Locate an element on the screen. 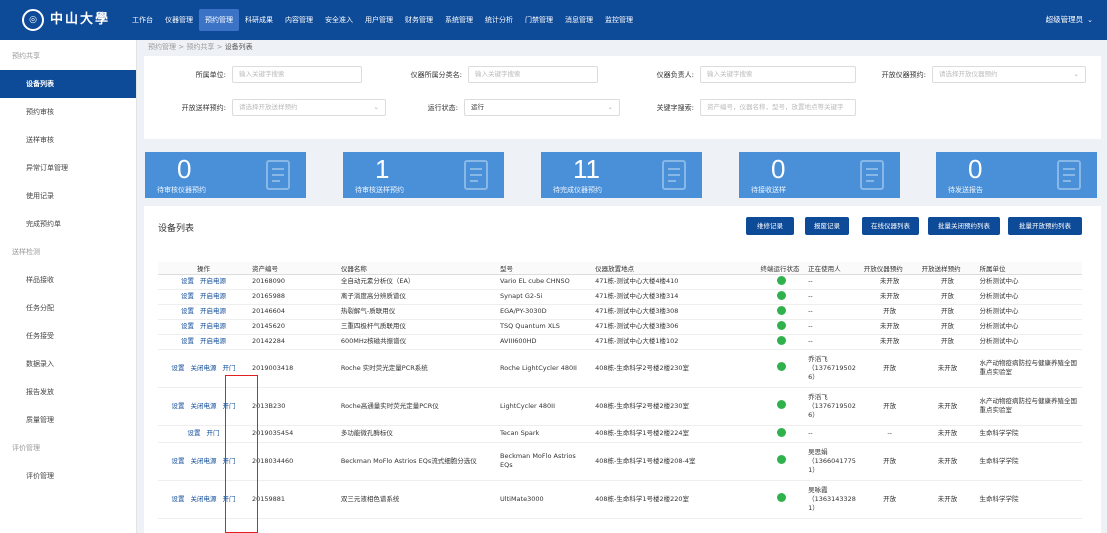  sidebar-item-completed-orders: 完成预约单 is located at coordinates (68, 224).